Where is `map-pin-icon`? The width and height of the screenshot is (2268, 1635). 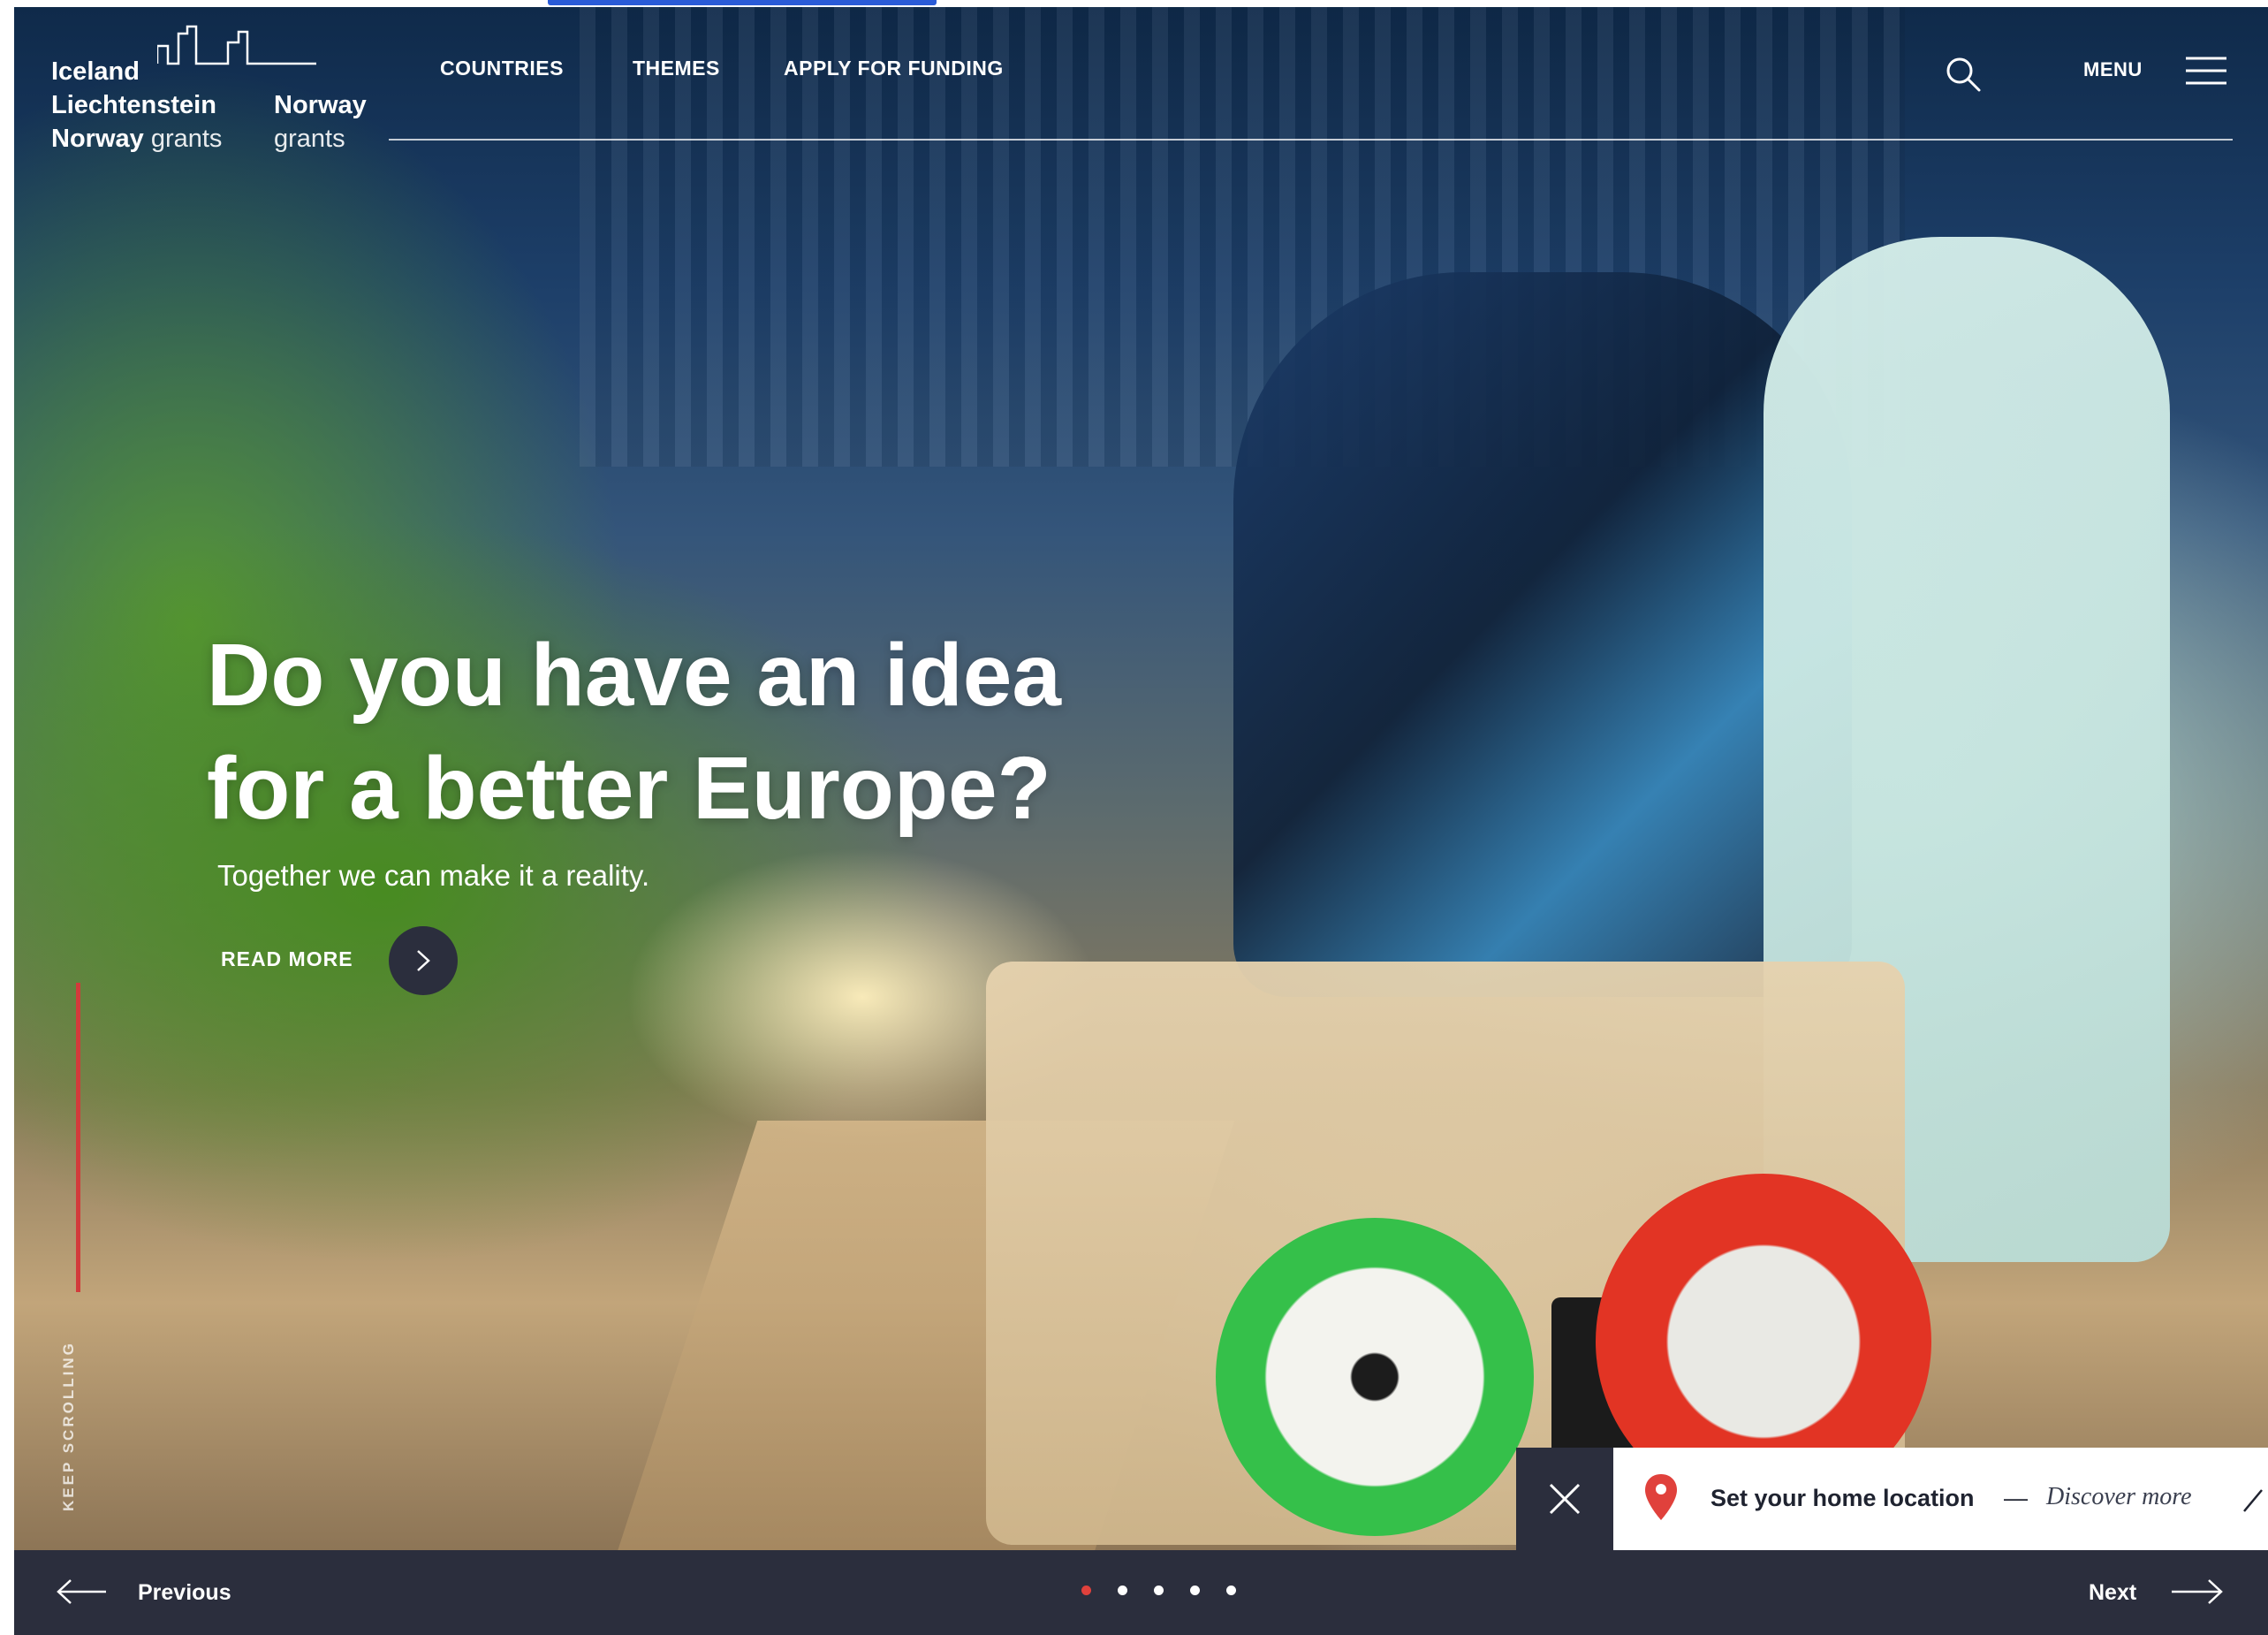 map-pin-icon is located at coordinates (1661, 1497).